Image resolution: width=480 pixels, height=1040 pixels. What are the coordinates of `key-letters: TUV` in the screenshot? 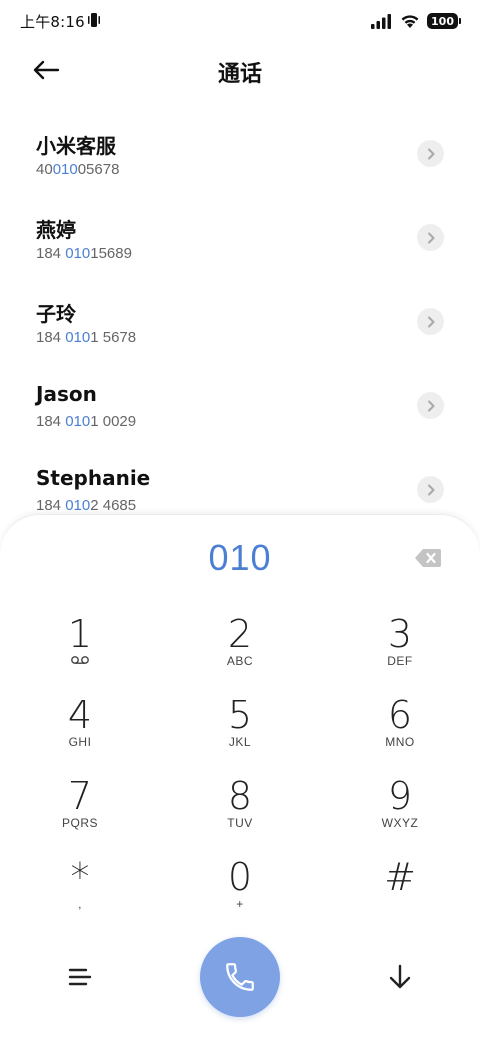 It's located at (240, 823).